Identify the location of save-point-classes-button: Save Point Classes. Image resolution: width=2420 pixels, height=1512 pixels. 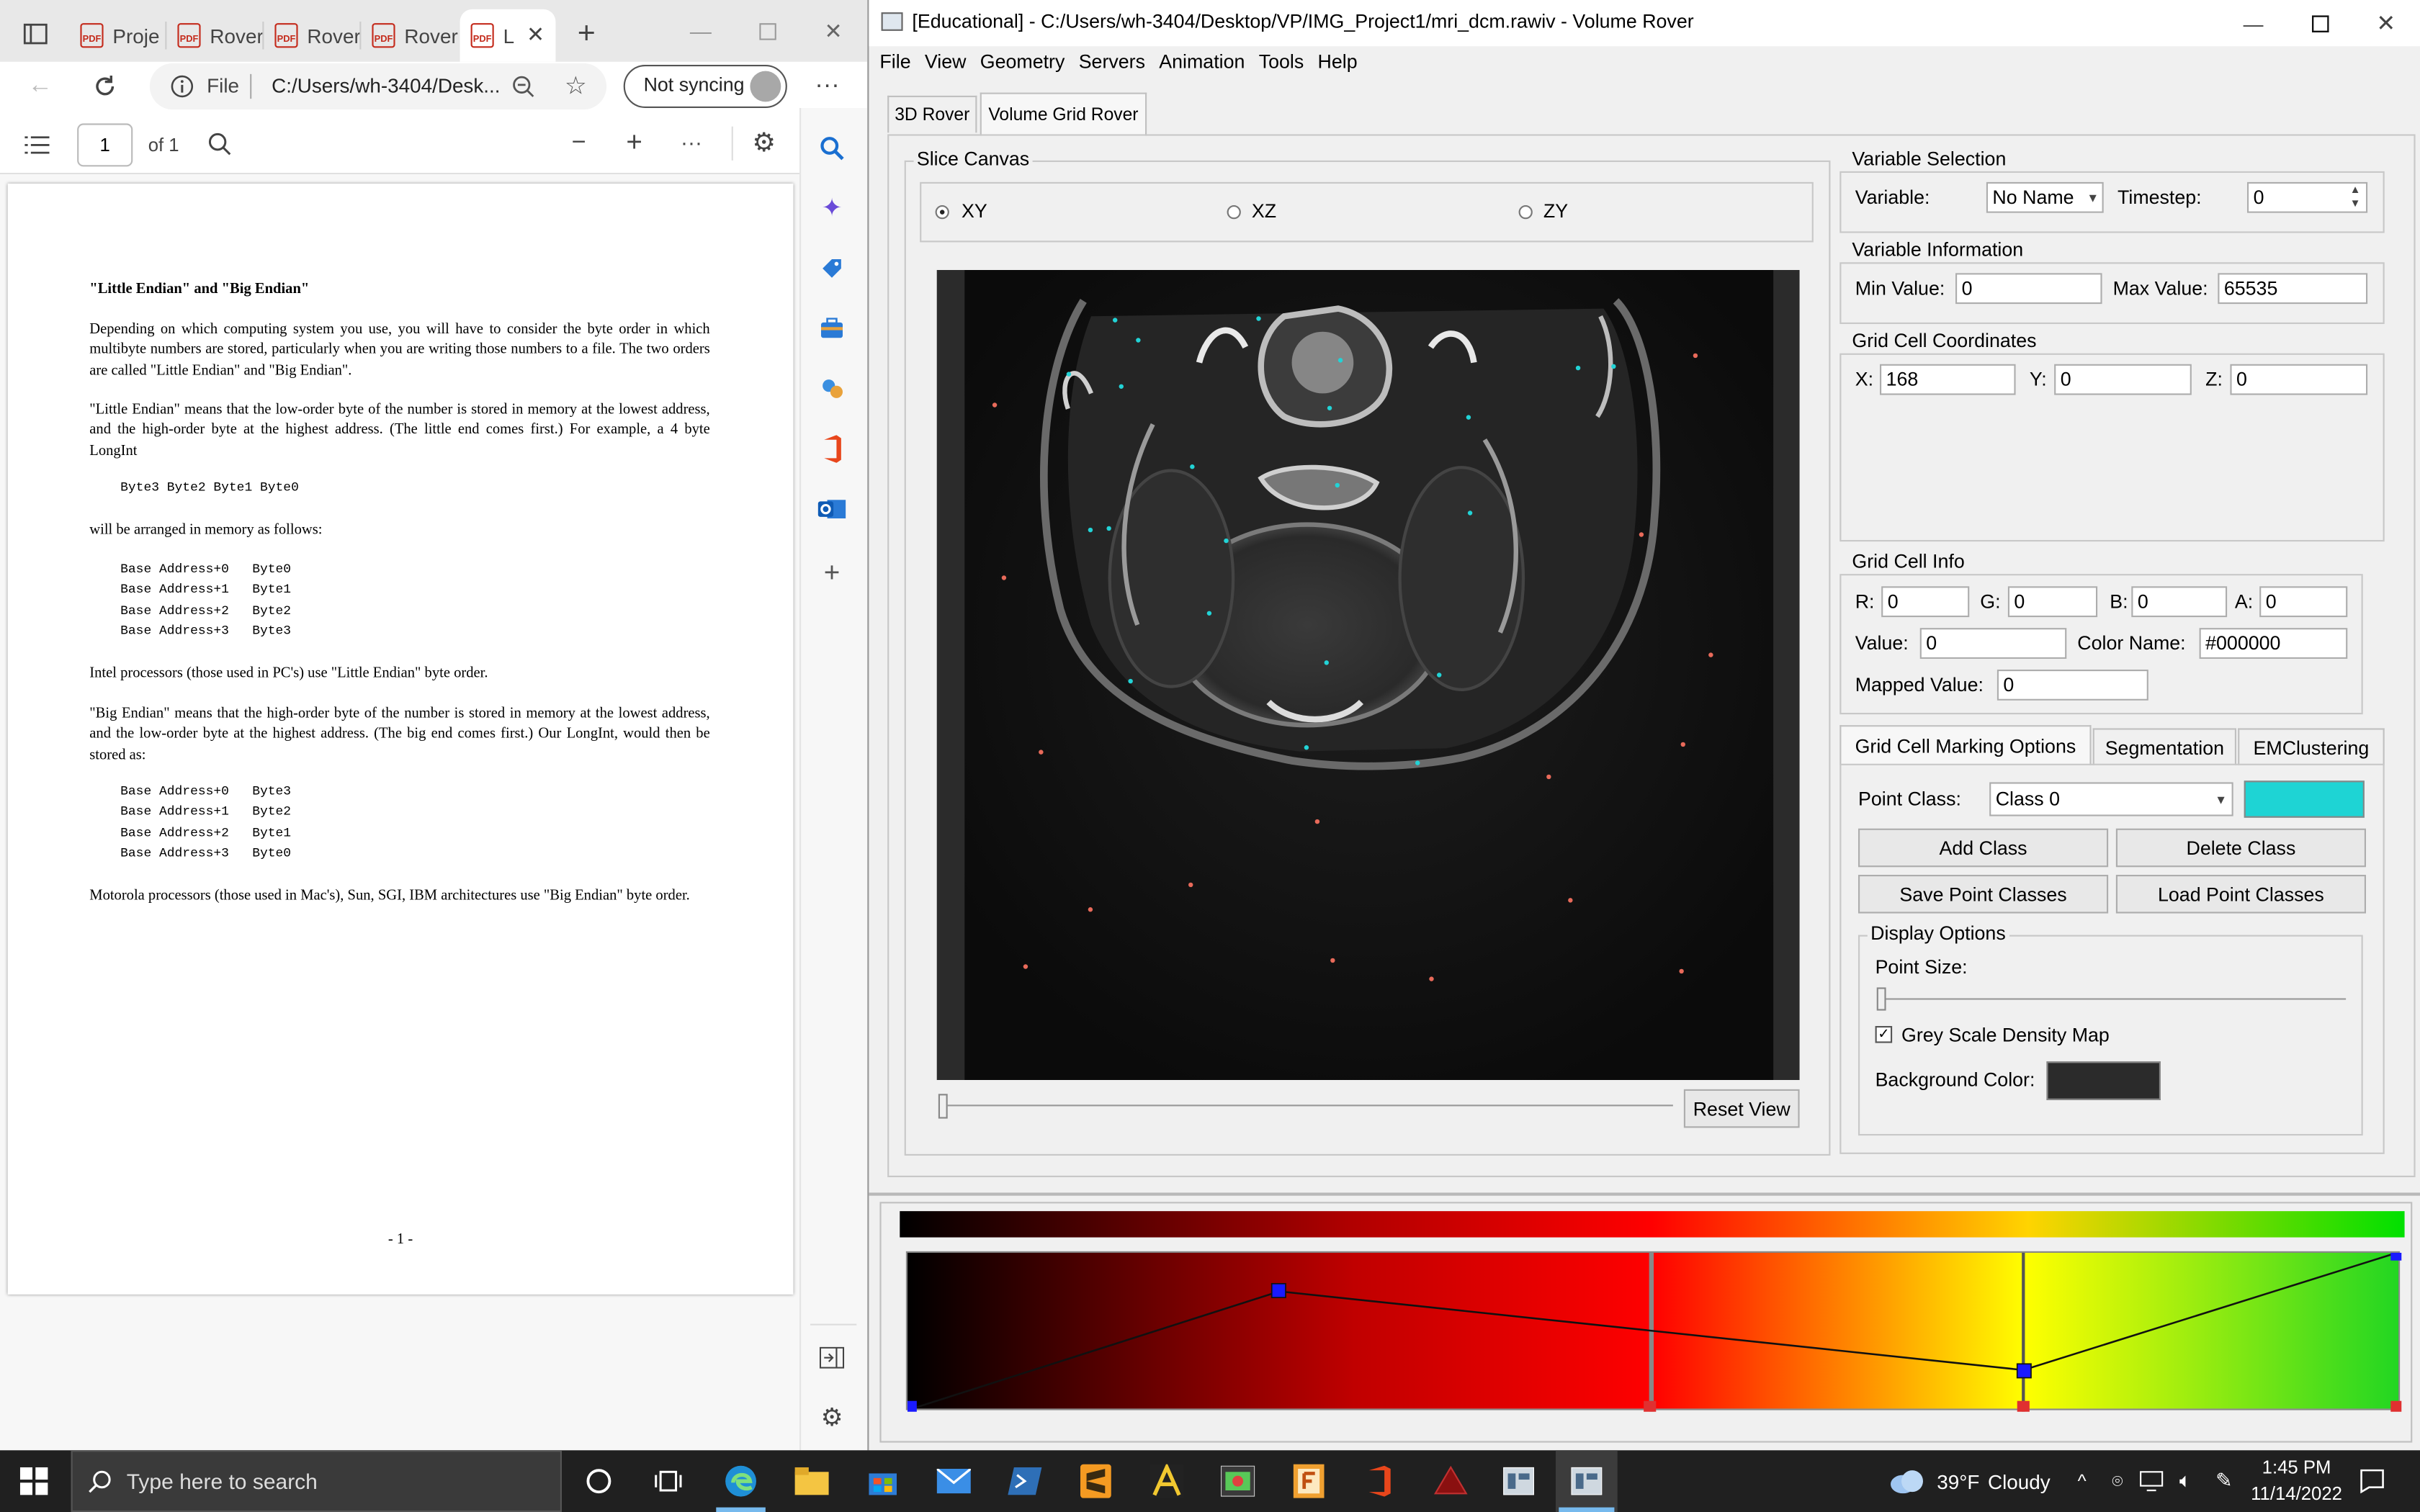
(1983, 894).